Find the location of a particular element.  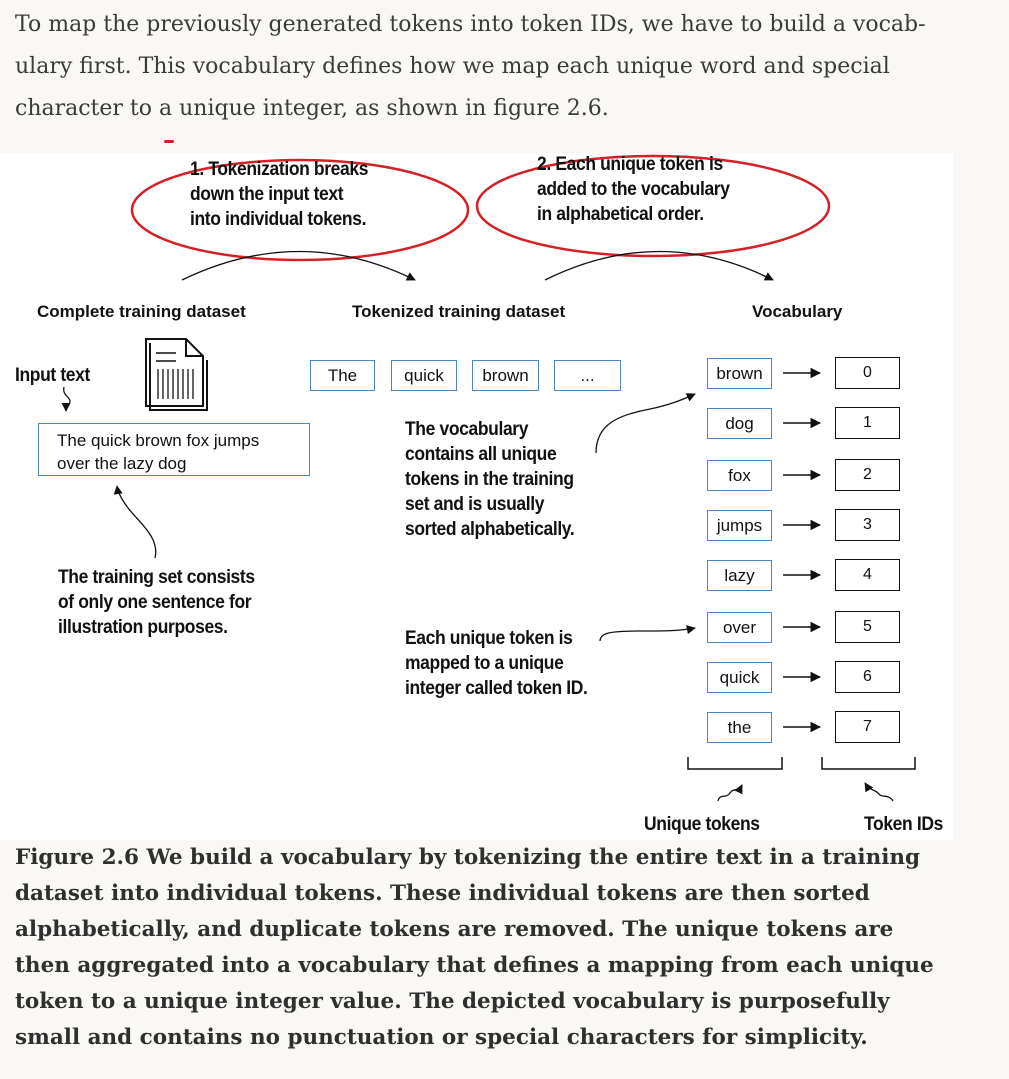

vocab-token: dog is located at coordinates (739, 423).